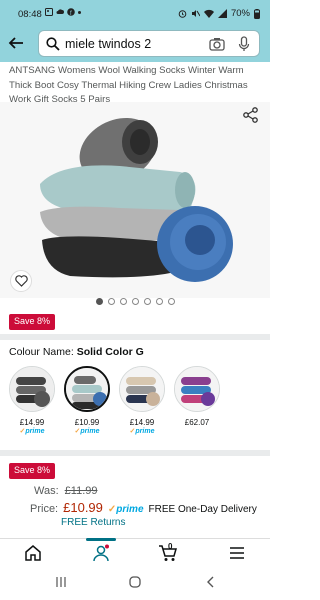 The width and height of the screenshot is (320, 600). I want to click on heart-icon, so click(21, 281).